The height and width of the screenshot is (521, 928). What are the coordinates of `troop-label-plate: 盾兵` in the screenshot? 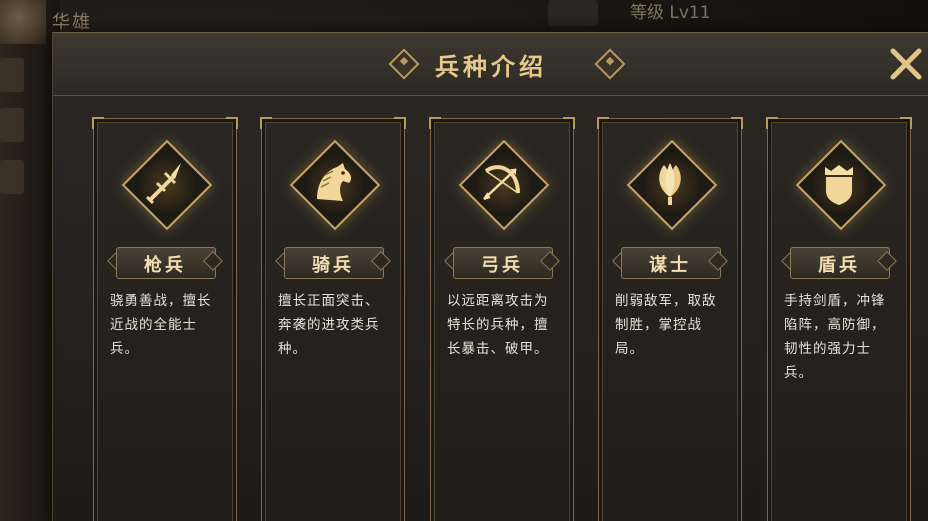 It's located at (839, 262).